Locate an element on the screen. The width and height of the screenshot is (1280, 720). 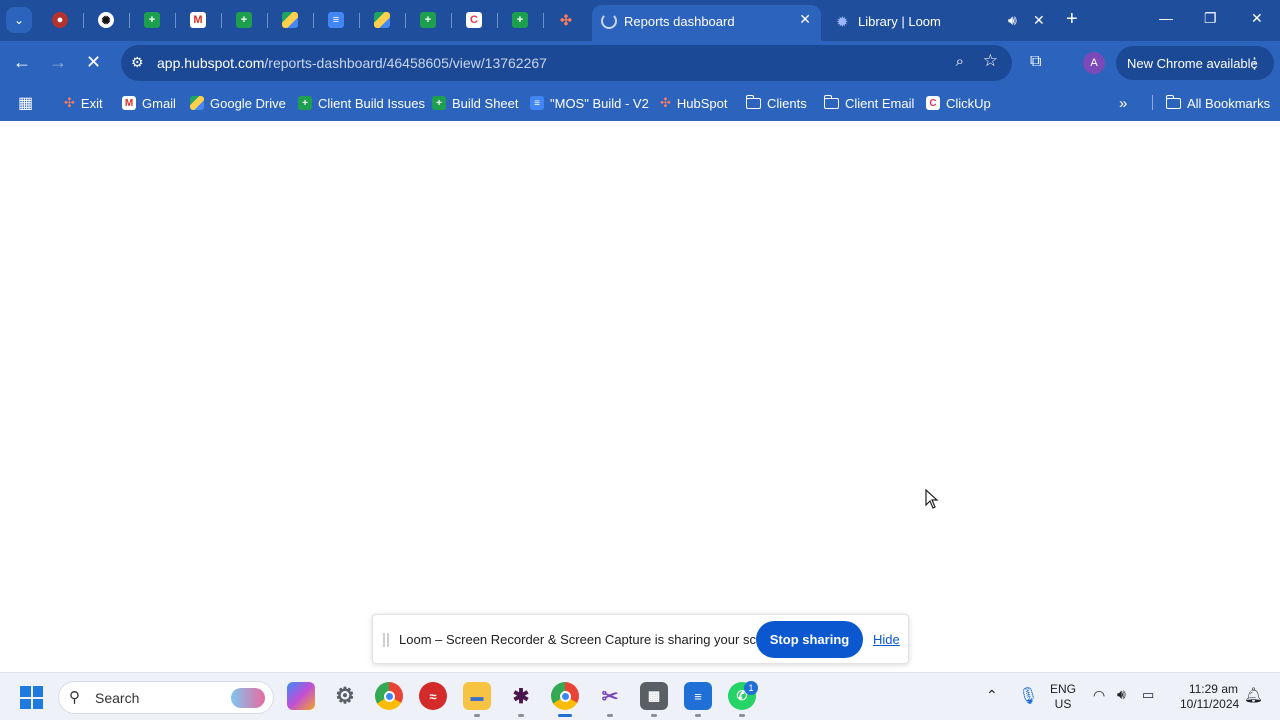
bookmark-separator is located at coordinates (1152, 102).